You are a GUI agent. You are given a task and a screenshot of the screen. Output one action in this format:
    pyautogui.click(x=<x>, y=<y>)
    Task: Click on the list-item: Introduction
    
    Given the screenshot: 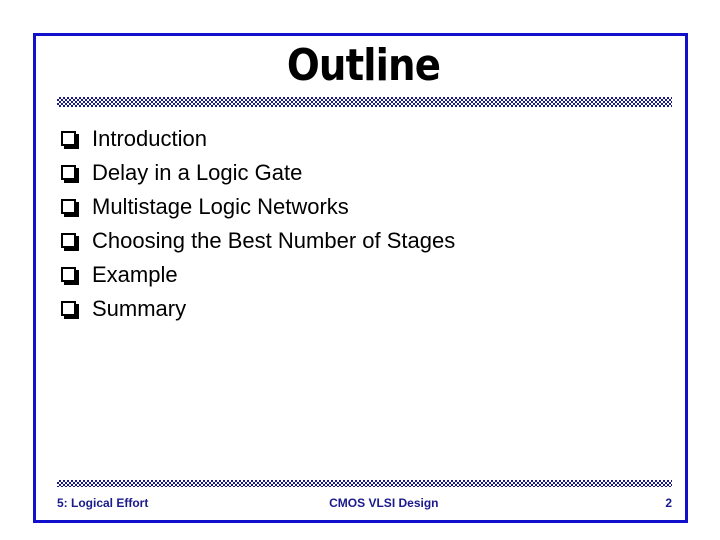 What is the action you would take?
    pyautogui.click(x=364, y=139)
    